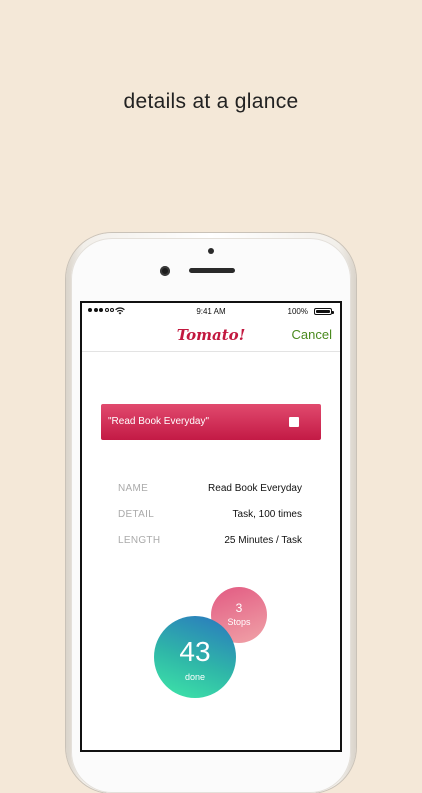 Image resolution: width=422 pixels, height=793 pixels. I want to click on done-count: 43, so click(195, 651).